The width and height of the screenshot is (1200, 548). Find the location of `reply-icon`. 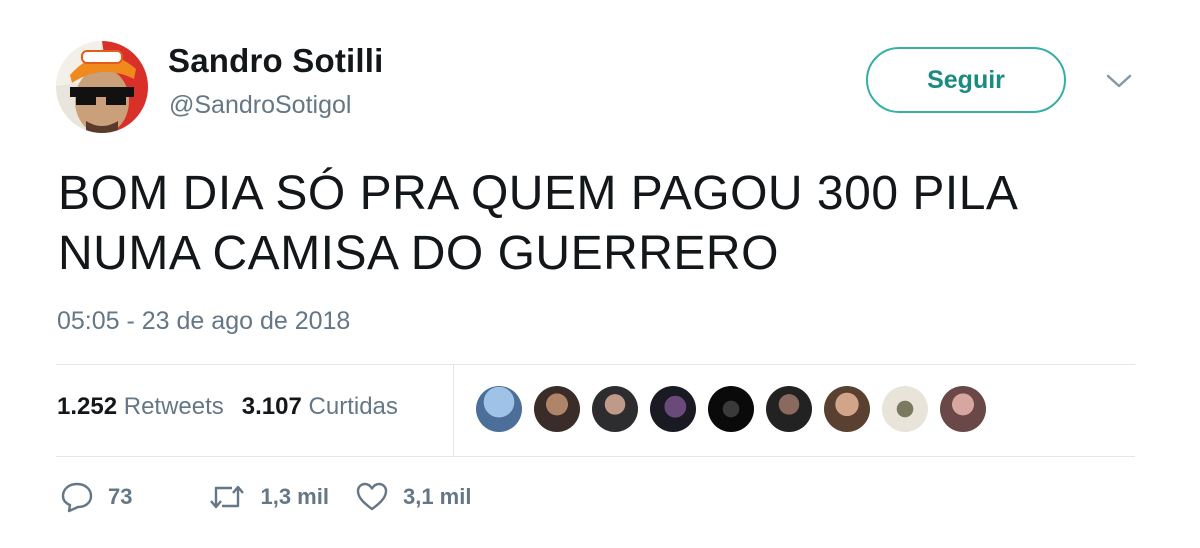

reply-icon is located at coordinates (77, 497).